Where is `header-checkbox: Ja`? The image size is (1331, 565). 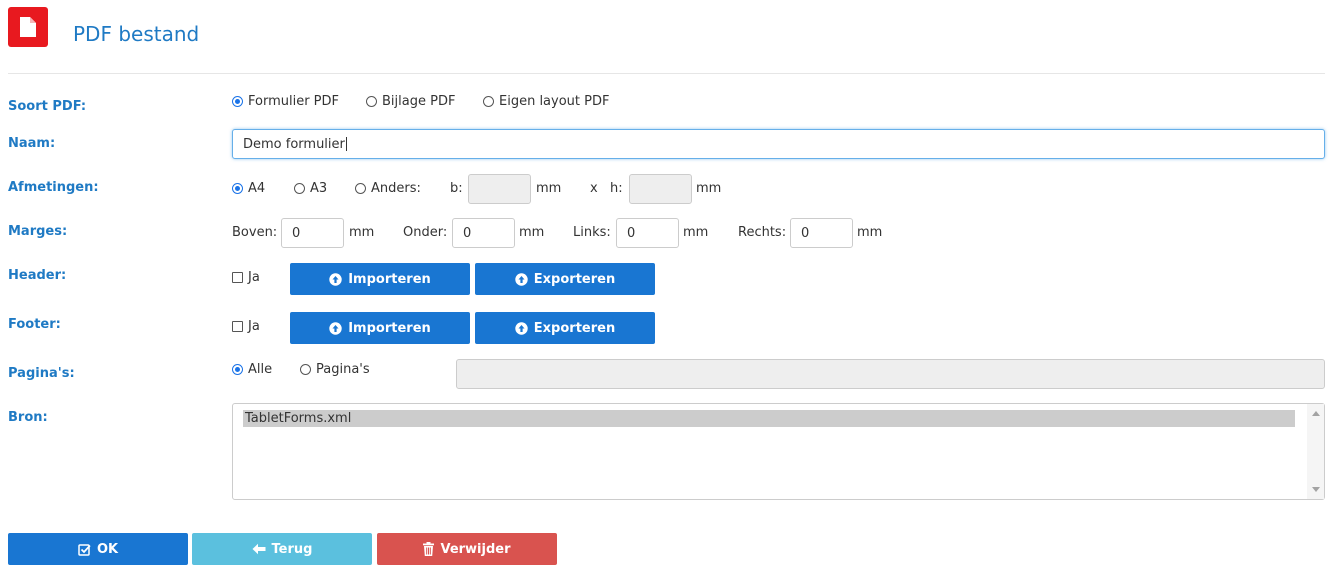
header-checkbox: Ja is located at coordinates (246, 277).